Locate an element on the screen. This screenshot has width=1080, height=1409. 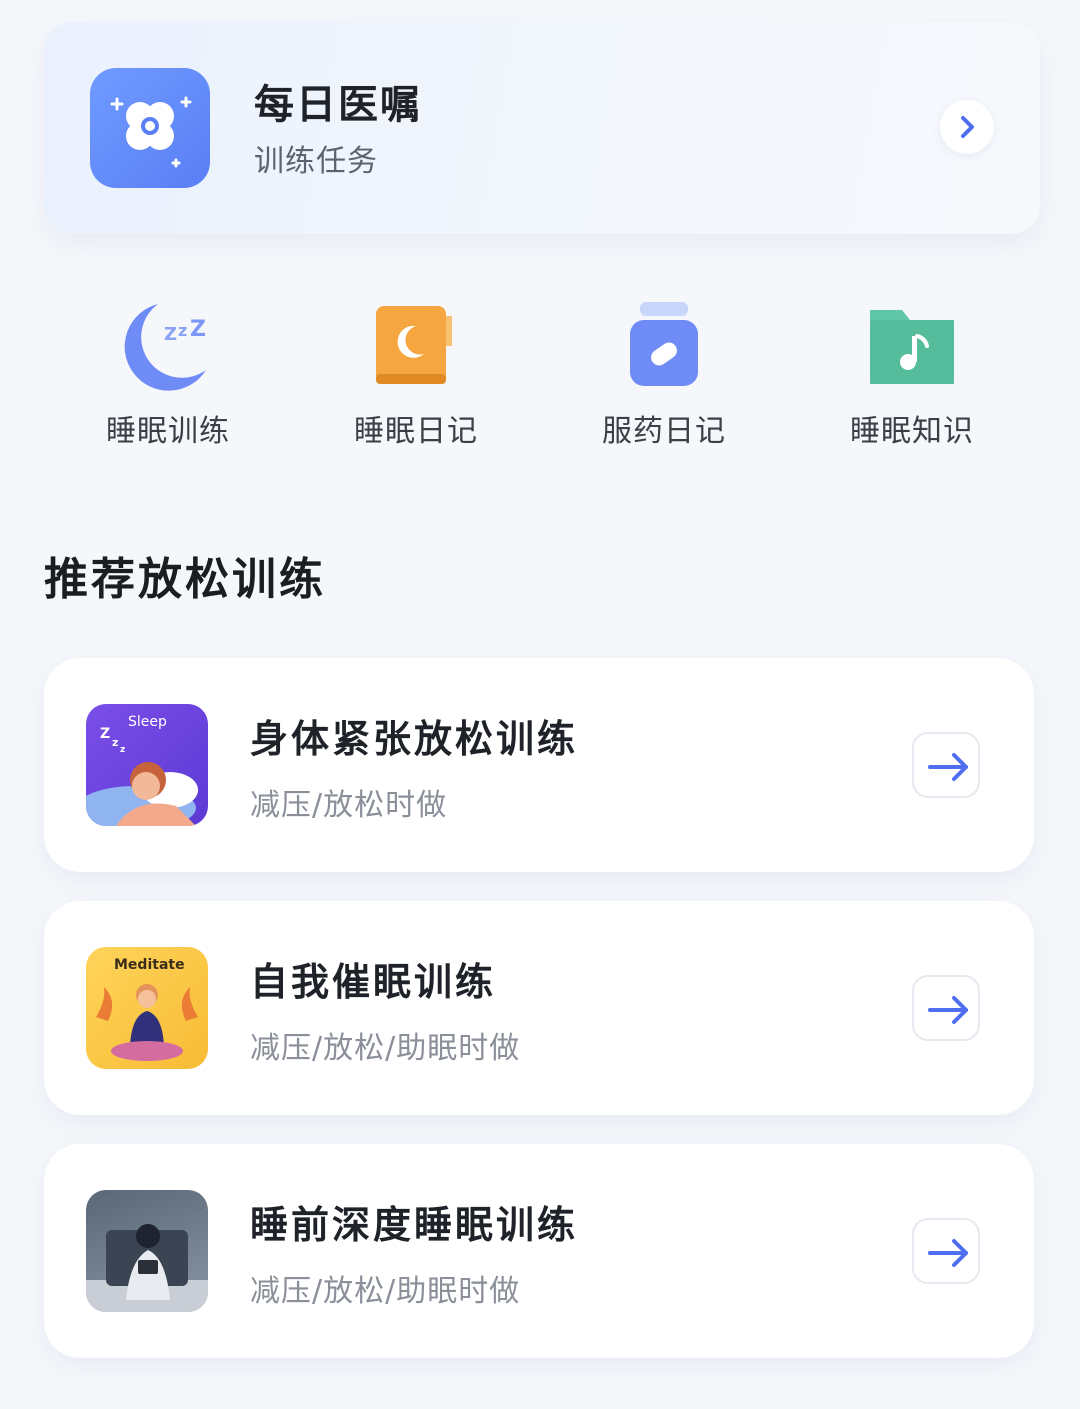
pill-bottle-icon is located at coordinates (664, 346).